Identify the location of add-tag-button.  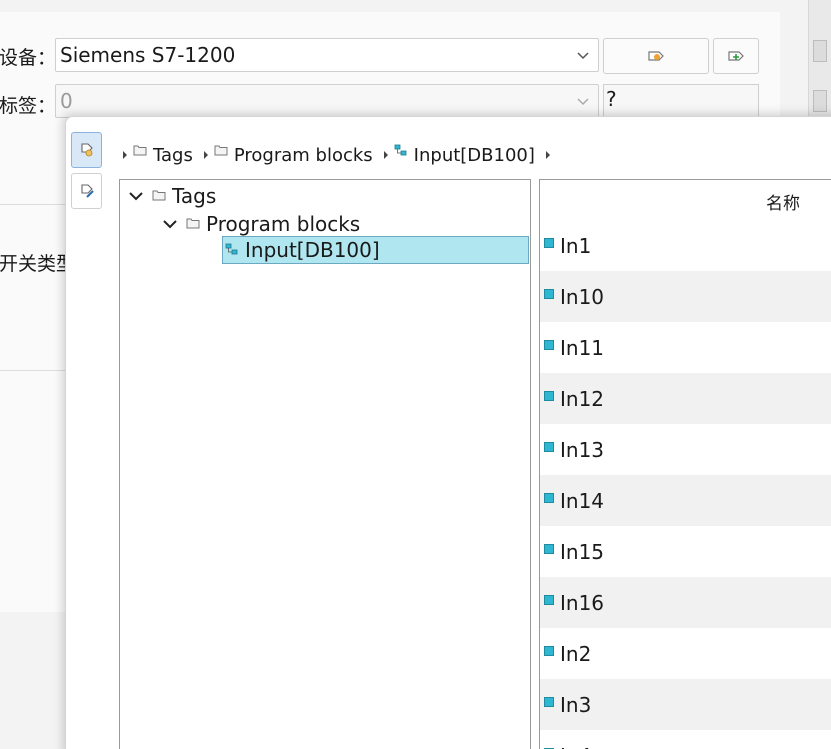
(736, 56).